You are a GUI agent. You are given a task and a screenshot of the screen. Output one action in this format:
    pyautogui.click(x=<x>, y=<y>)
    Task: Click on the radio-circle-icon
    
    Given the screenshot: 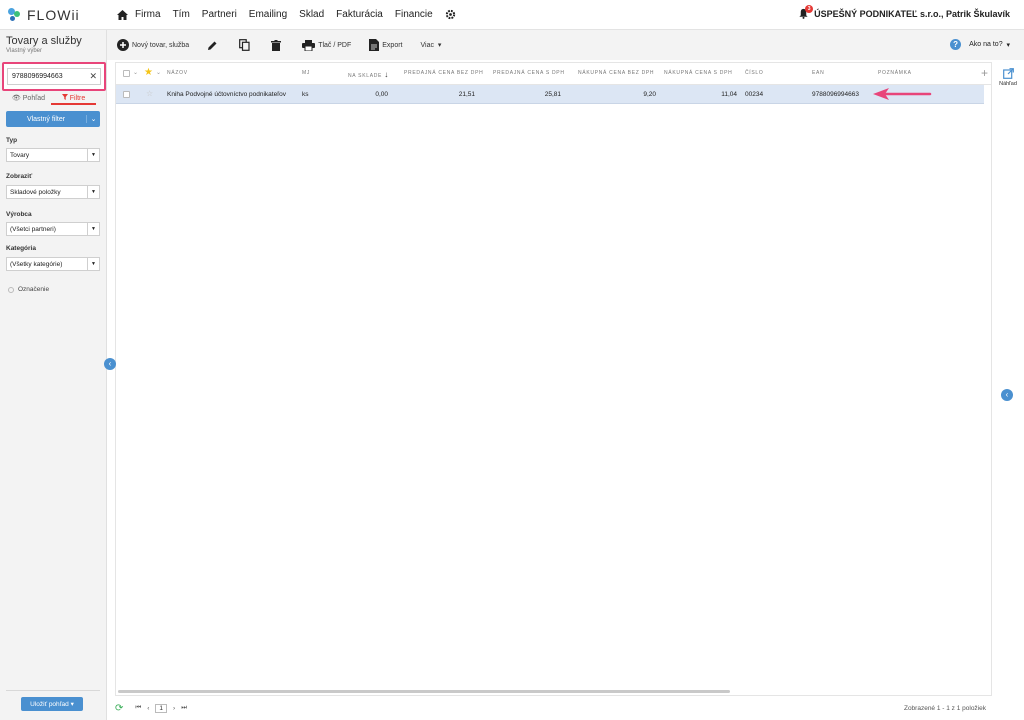 What is the action you would take?
    pyautogui.click(x=11, y=289)
    